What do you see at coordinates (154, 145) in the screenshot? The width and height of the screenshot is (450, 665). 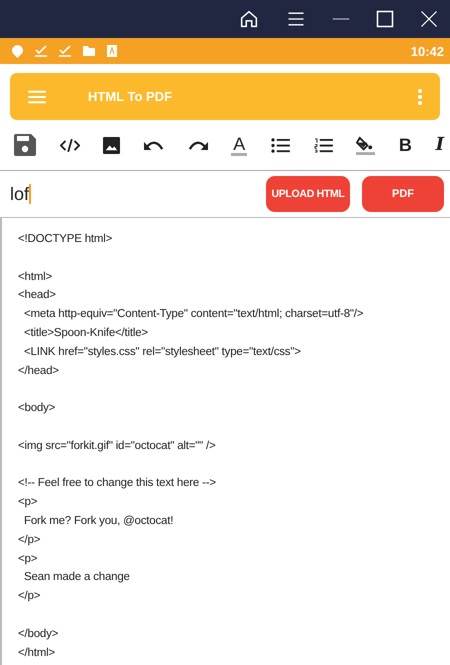 I see `undo-icon` at bounding box center [154, 145].